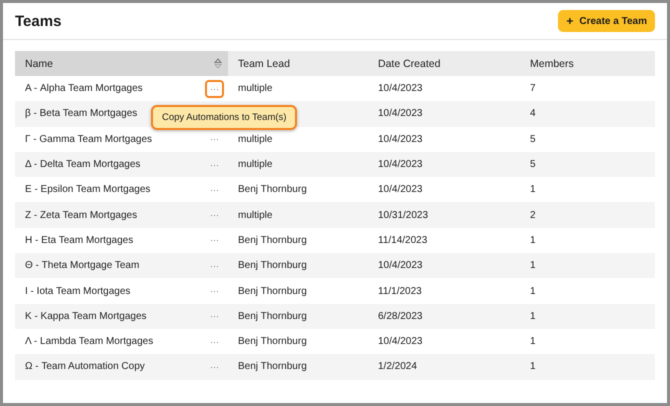  Describe the element at coordinates (82, 164) in the screenshot. I see `team-name: Δ - Delta Team Mortgages` at that location.